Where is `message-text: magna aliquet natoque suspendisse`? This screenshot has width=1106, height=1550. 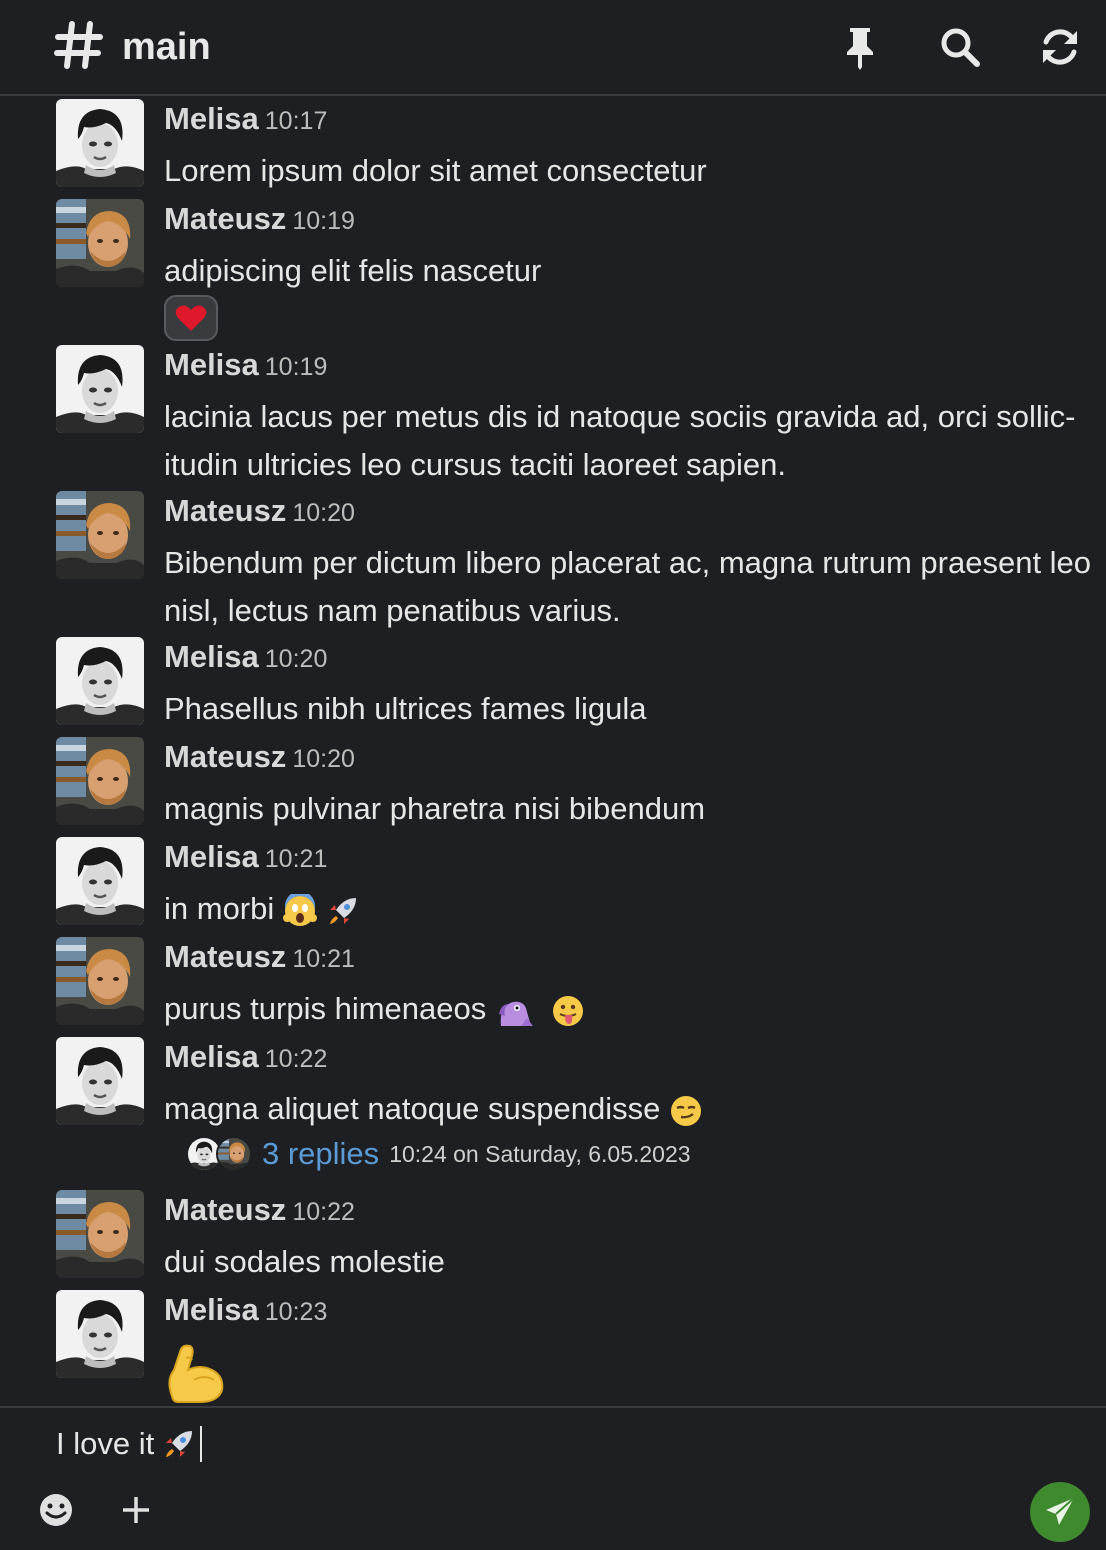 message-text: magna aliquet natoque suspendisse is located at coordinates (412, 1108).